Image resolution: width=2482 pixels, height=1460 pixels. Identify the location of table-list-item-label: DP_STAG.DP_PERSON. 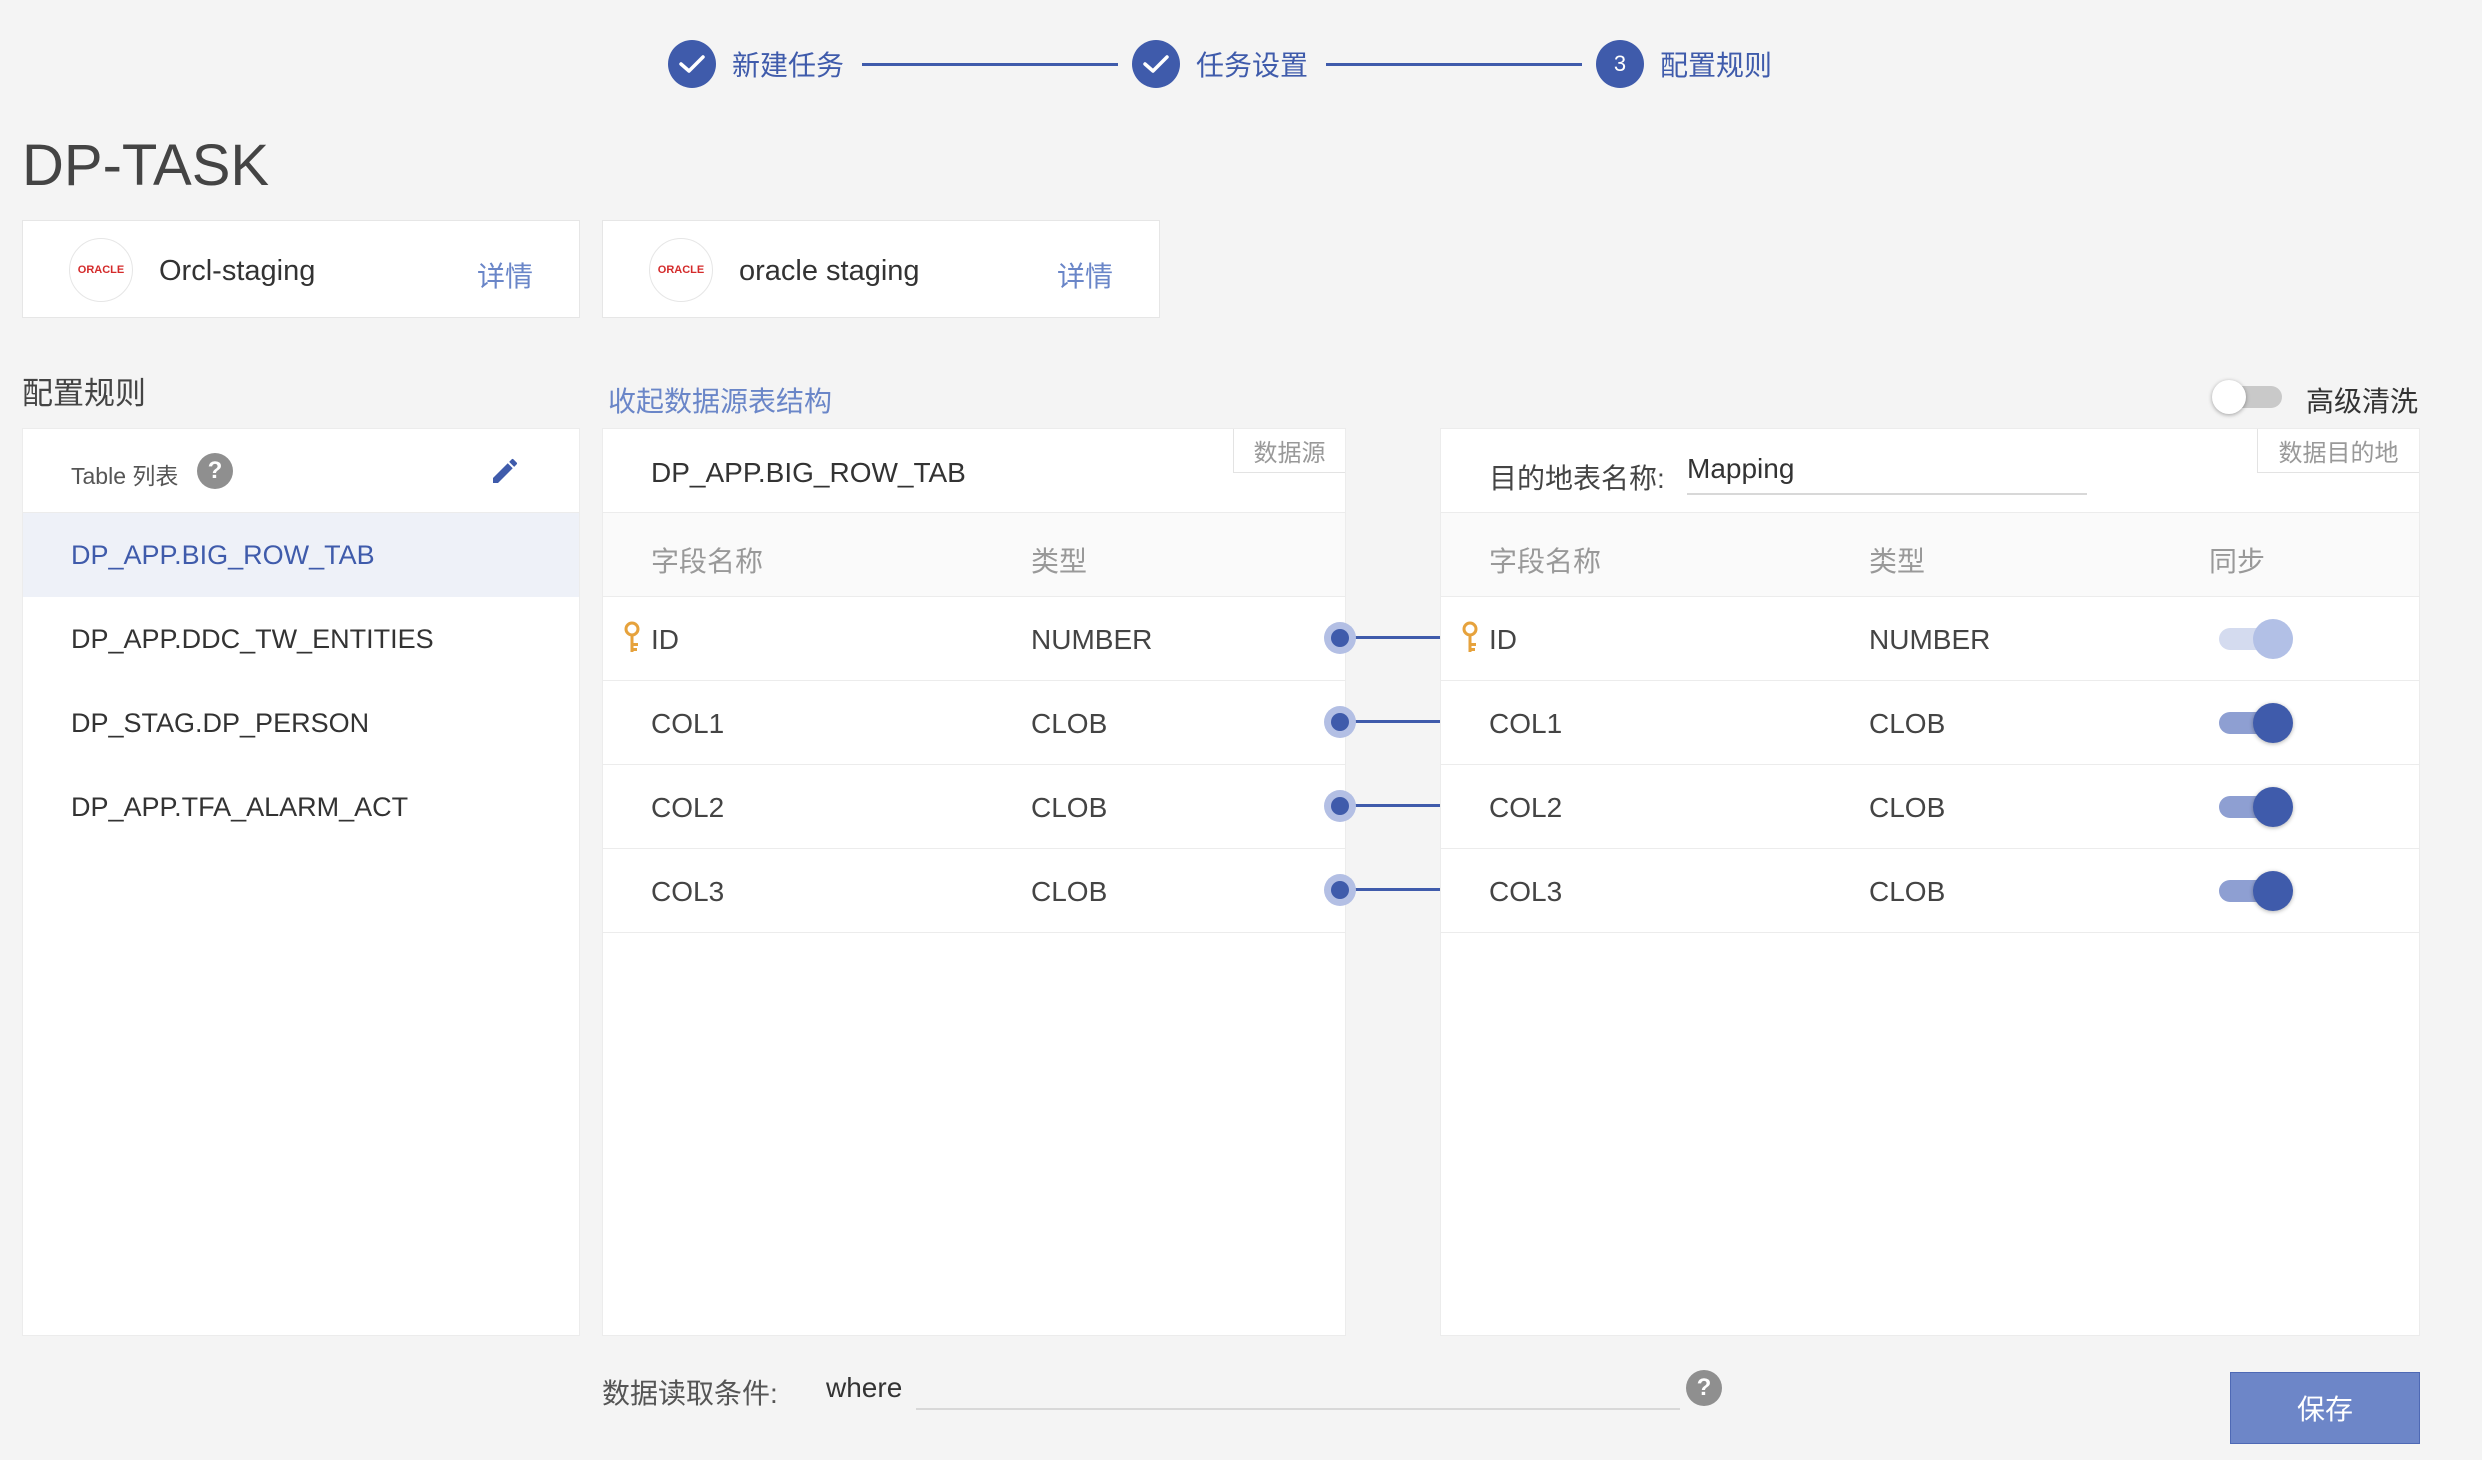
(220, 723).